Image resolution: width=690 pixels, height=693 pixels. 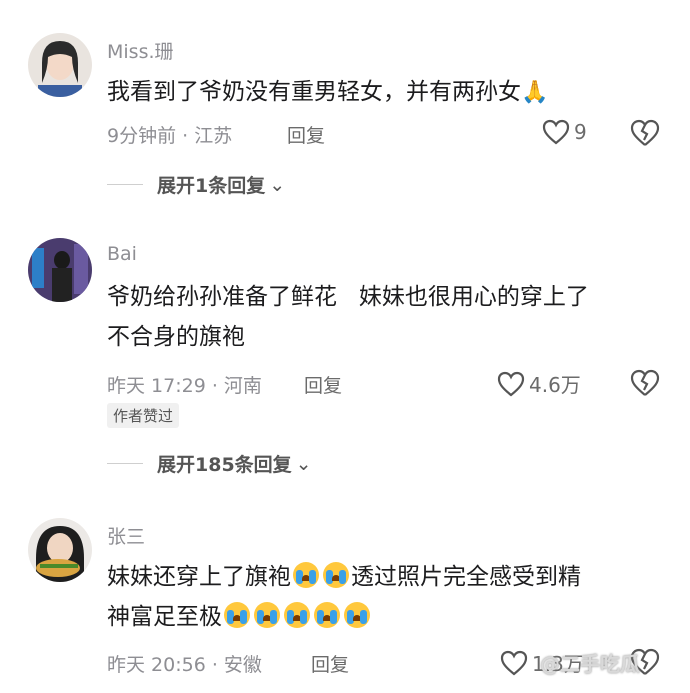 What do you see at coordinates (590, 664) in the screenshot?
I see `watermark: @二手吃瓜` at bounding box center [590, 664].